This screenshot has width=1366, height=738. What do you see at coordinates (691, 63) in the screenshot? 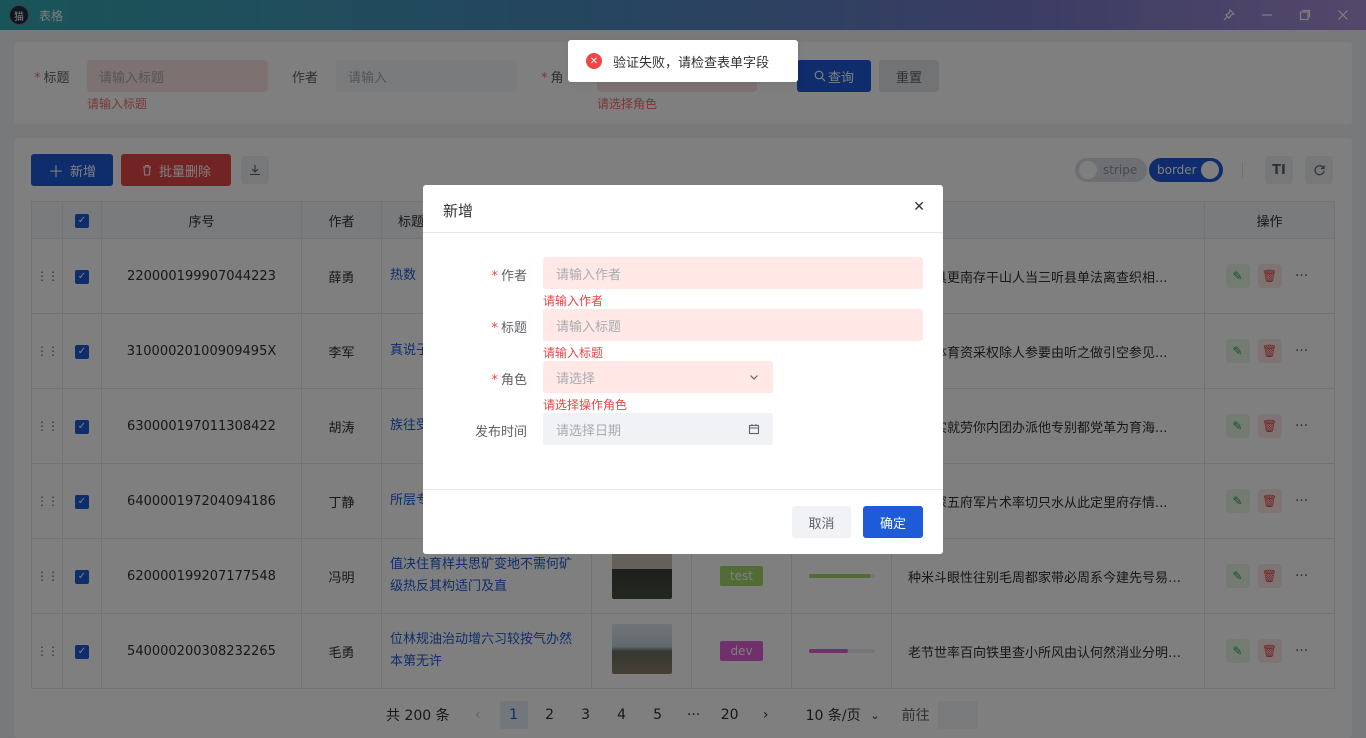
I see `toast-message: 验证失败，请检查表单字段` at bounding box center [691, 63].